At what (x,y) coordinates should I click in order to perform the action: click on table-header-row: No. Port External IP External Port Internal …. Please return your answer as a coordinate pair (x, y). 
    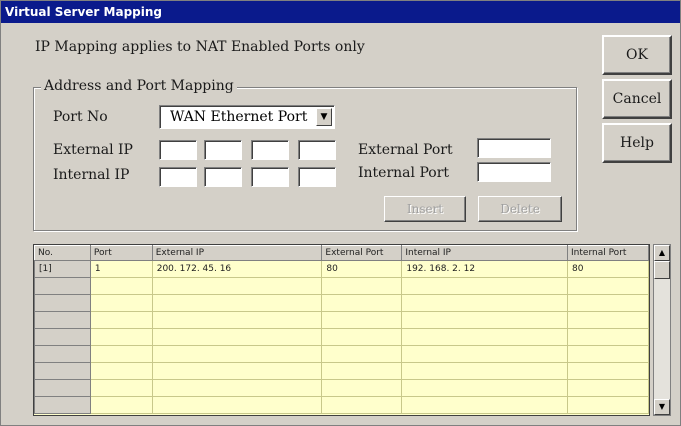
    Looking at the image, I should click on (341, 253).